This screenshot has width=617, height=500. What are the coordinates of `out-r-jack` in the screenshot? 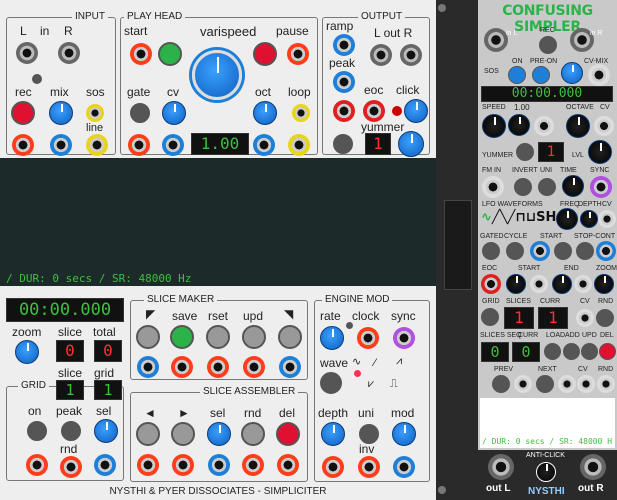 It's located at (411, 55).